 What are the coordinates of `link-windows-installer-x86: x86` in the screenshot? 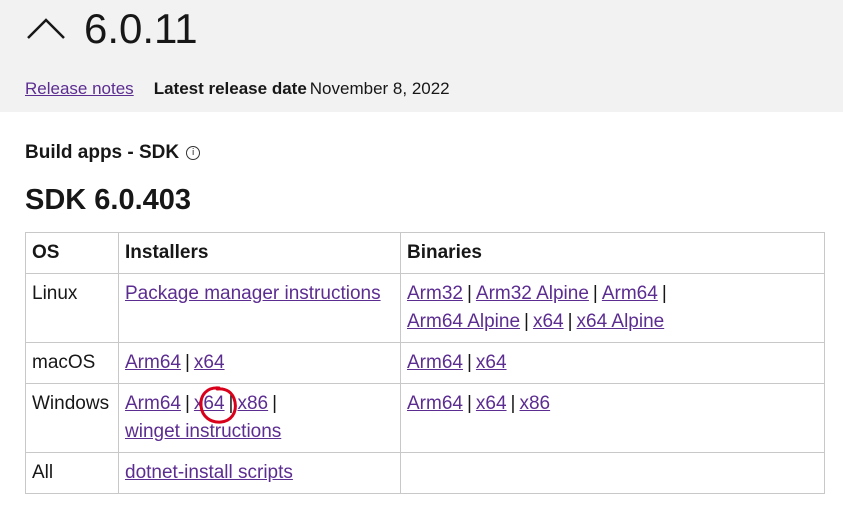 It's located at (252, 403).